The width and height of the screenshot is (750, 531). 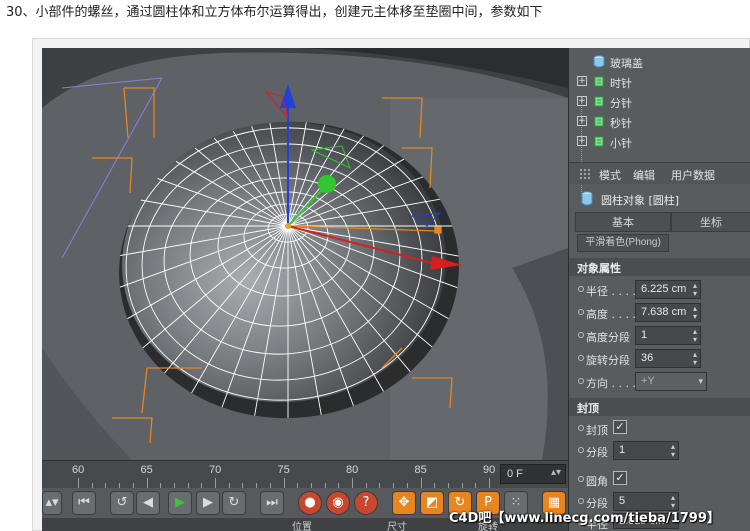 I want to click on object-list-item: + 秒针, so click(x=659, y=122).